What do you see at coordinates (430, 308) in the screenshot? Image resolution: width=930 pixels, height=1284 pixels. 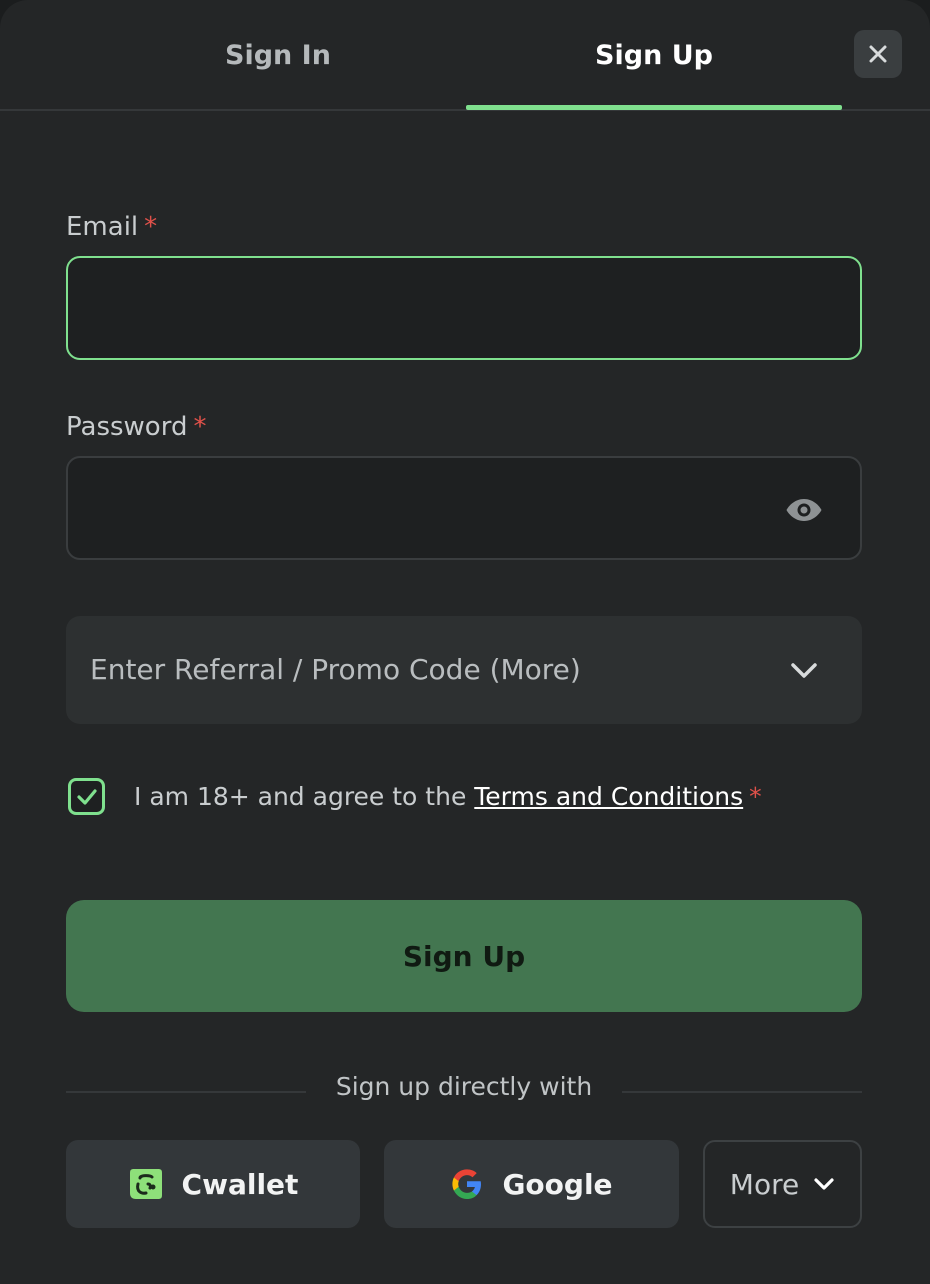 I see `email-input` at bounding box center [430, 308].